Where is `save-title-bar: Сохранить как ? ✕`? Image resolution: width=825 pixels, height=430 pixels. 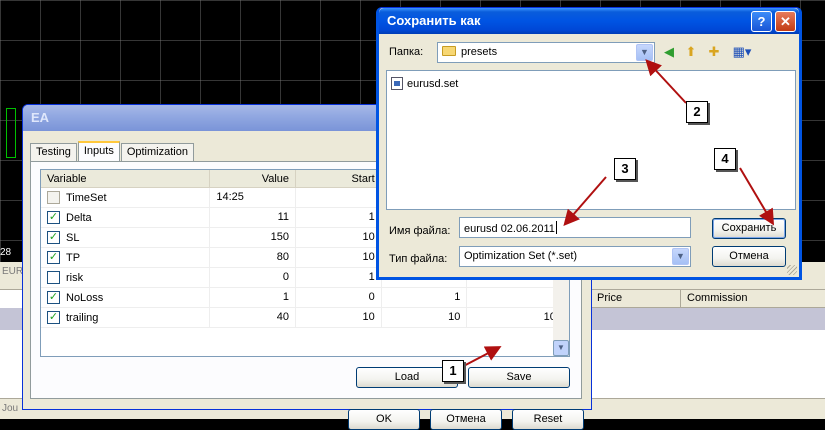 save-title-bar: Сохранить как ? ✕ is located at coordinates (589, 21).